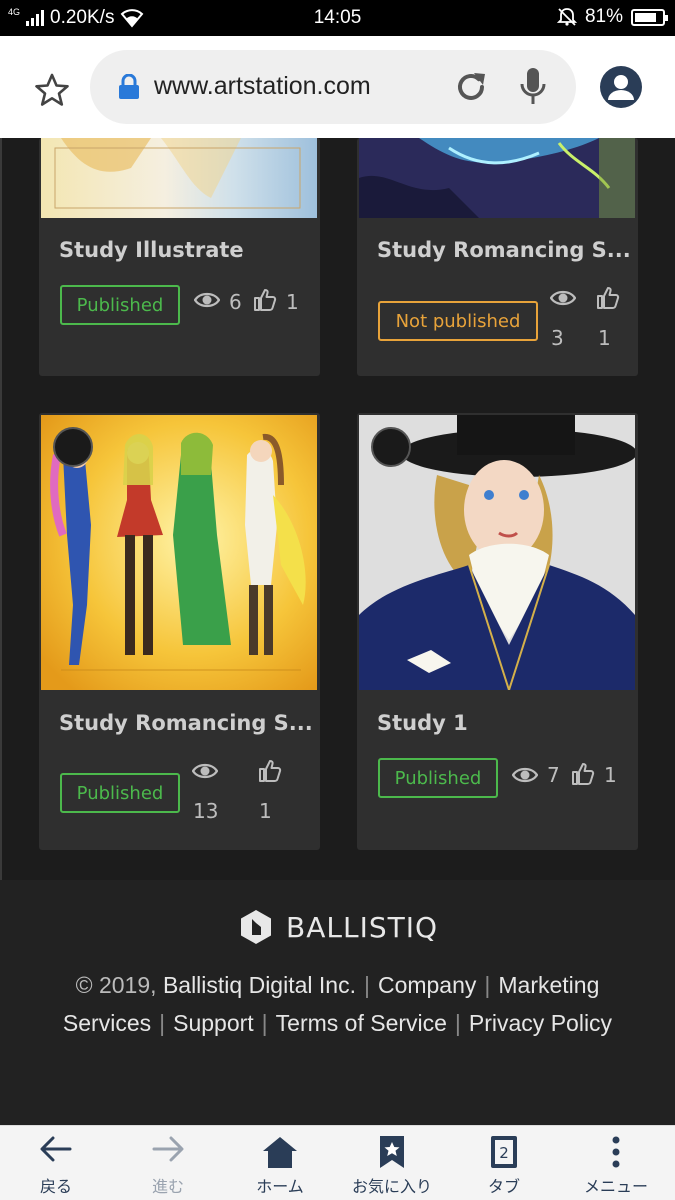  Describe the element at coordinates (621, 87) in the screenshot. I see `profile-avatar-icon` at that location.